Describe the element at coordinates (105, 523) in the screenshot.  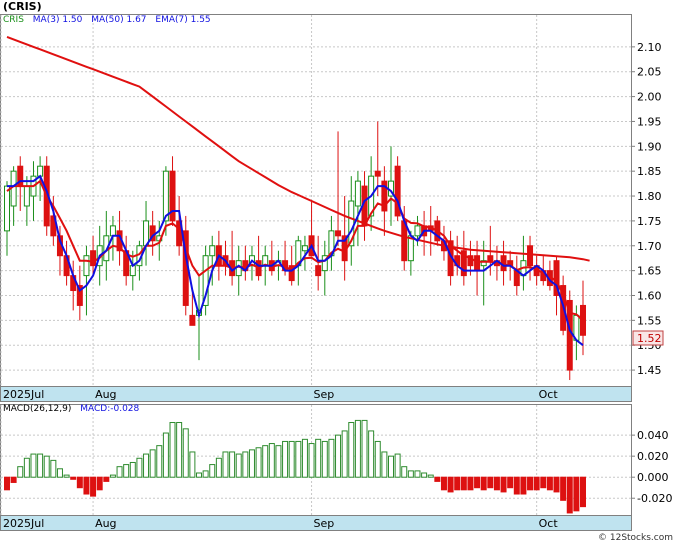
I see `macd-date-label: Aug` at that location.